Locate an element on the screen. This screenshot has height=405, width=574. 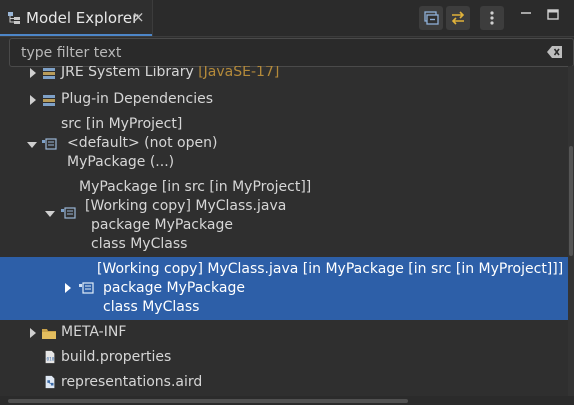
tree-item-label: src [in MyProject] is located at coordinates (122, 124).